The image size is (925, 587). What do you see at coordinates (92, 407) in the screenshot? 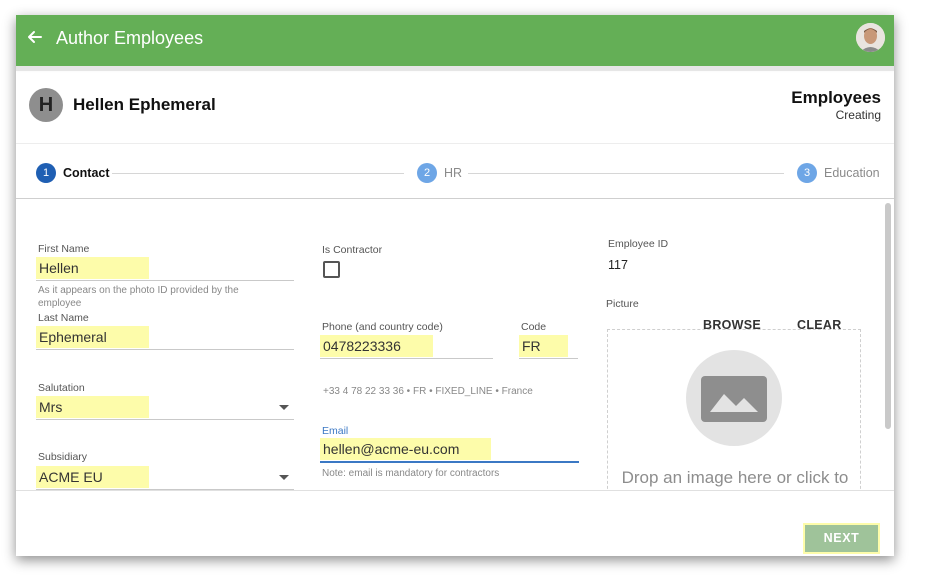
I see `salutation-select: Mrs` at bounding box center [92, 407].